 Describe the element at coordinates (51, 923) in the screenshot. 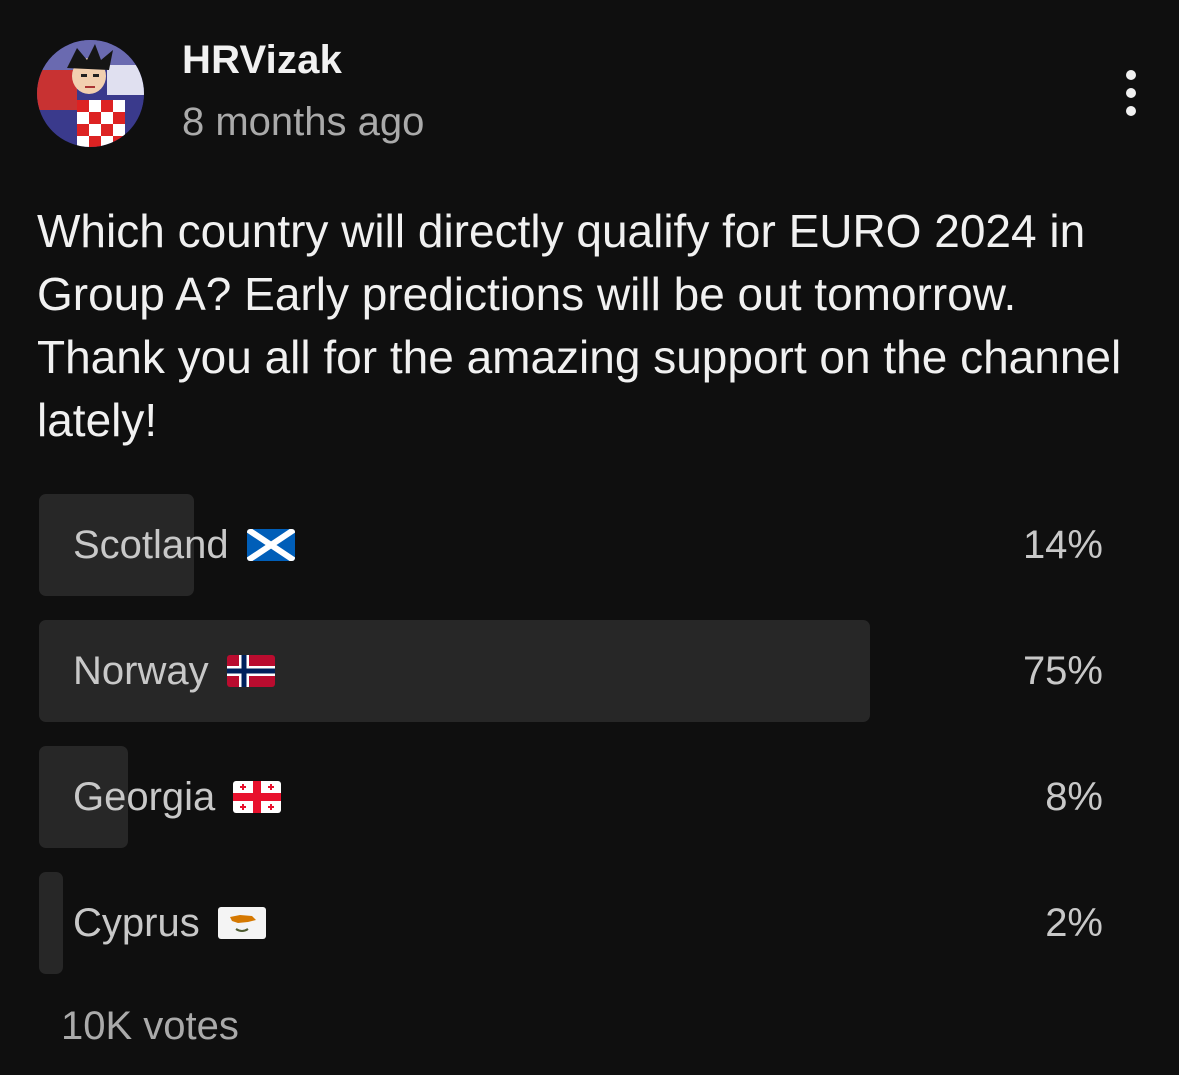

I see `poll-option-bar` at that location.